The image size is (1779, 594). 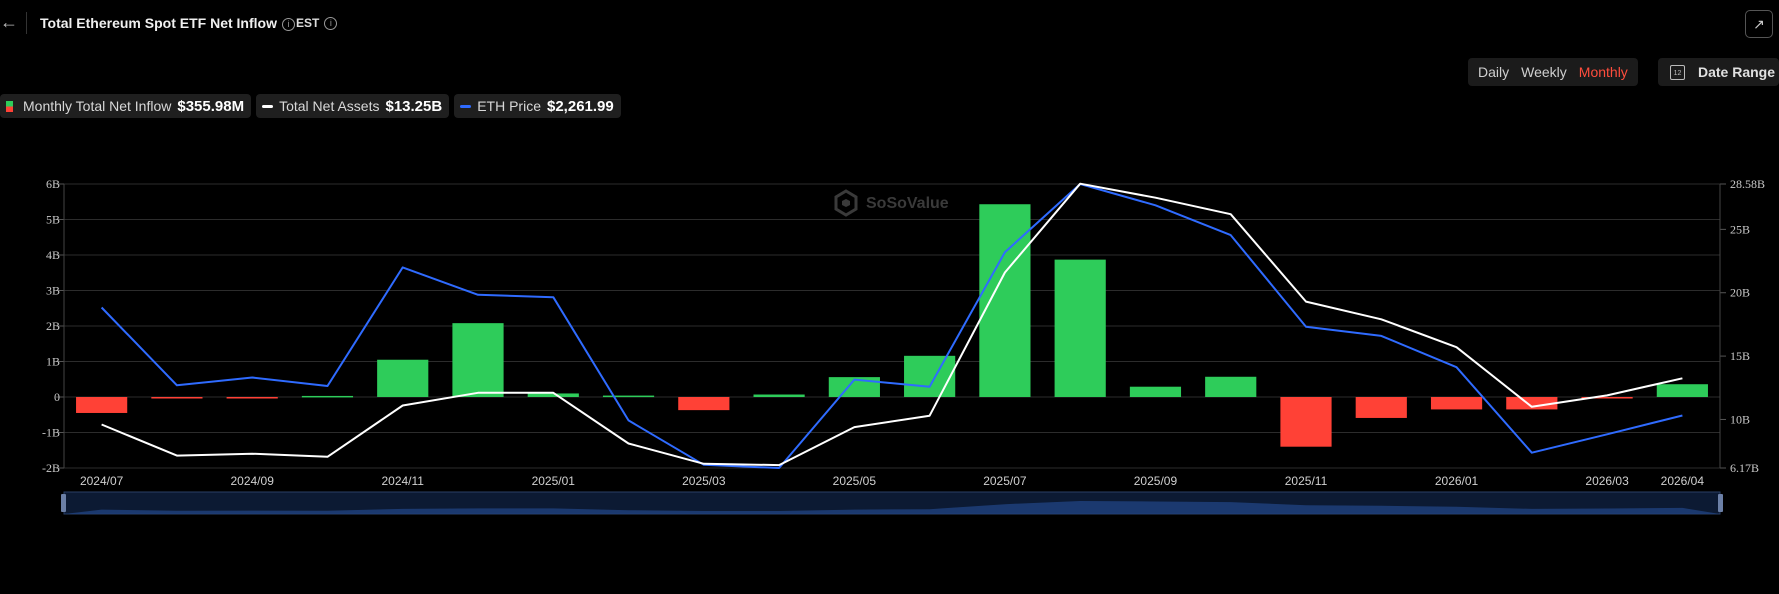 I want to click on timezone-info-icon: i, so click(x=331, y=23).